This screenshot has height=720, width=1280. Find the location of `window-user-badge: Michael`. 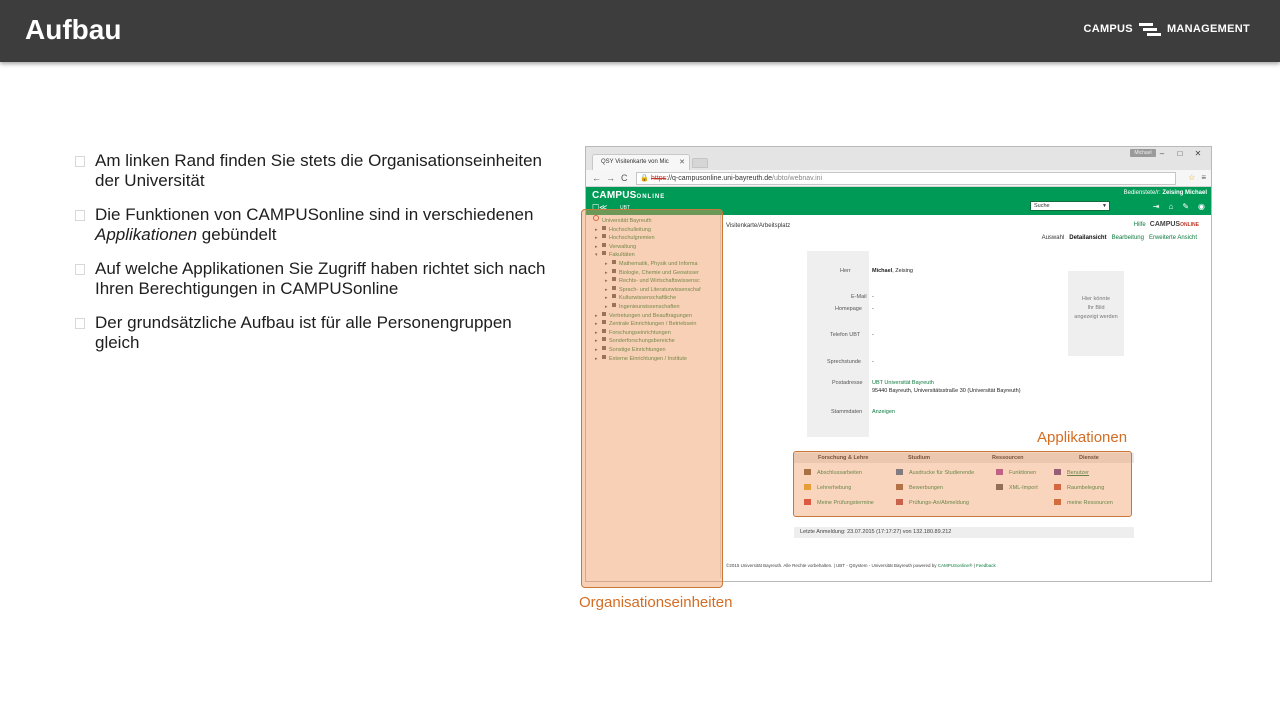

window-user-badge: Michael is located at coordinates (1143, 153).